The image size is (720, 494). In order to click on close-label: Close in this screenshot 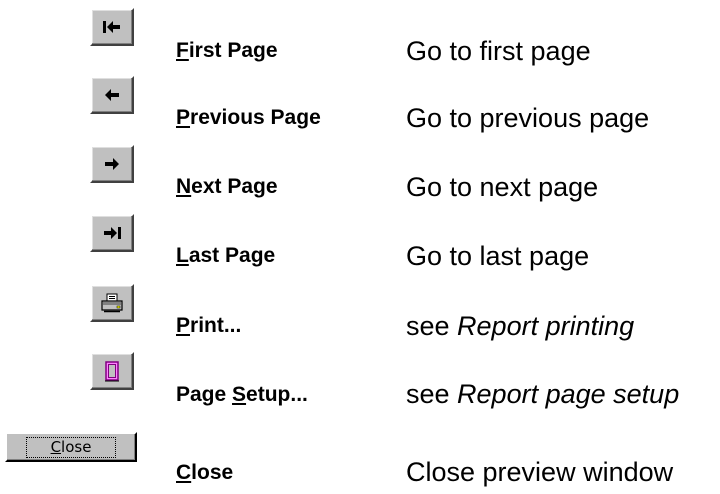, I will do `click(205, 472)`.